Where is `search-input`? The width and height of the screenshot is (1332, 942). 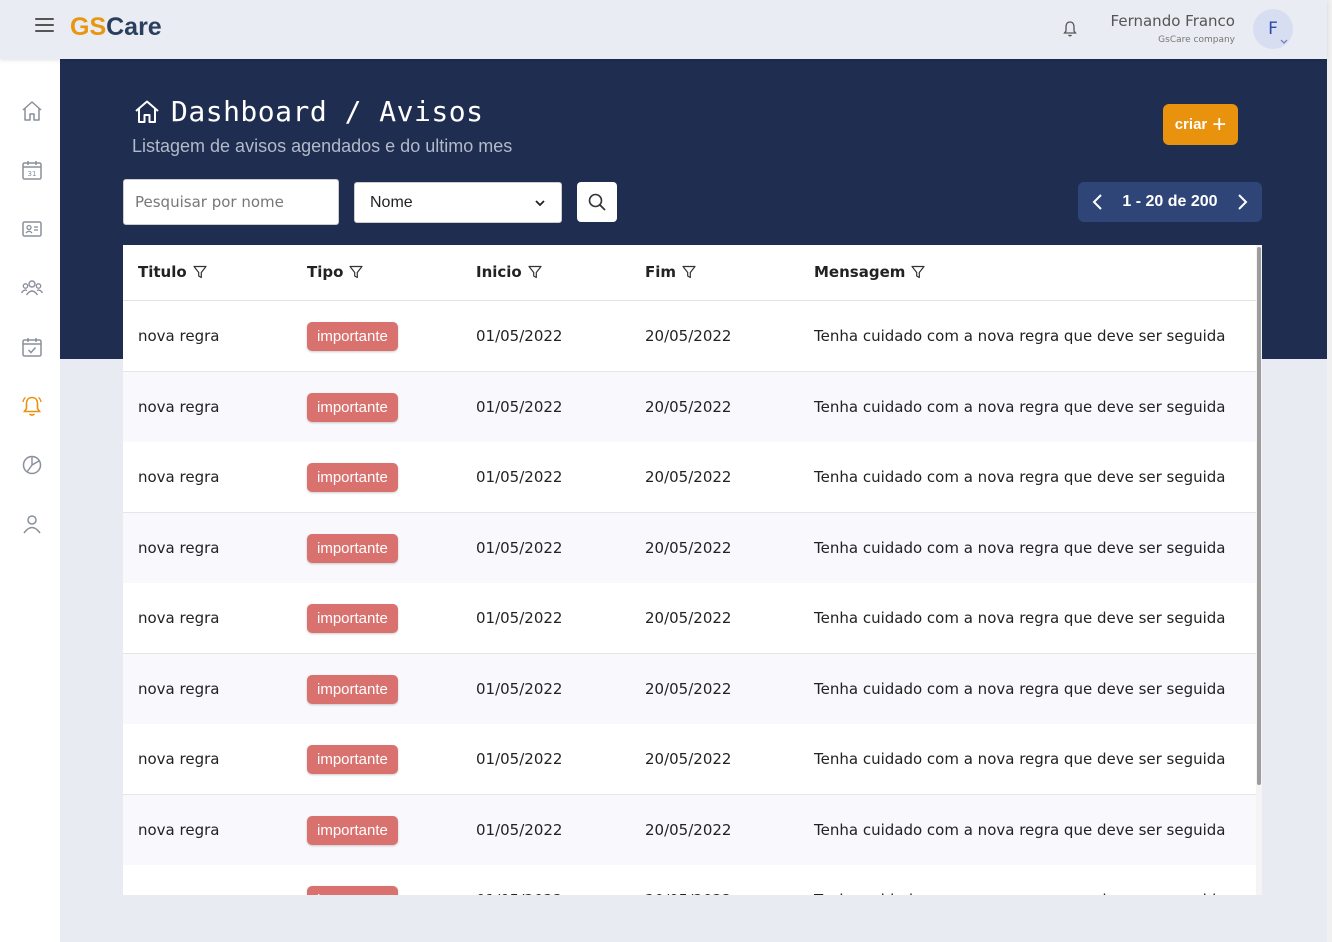
search-input is located at coordinates (231, 202).